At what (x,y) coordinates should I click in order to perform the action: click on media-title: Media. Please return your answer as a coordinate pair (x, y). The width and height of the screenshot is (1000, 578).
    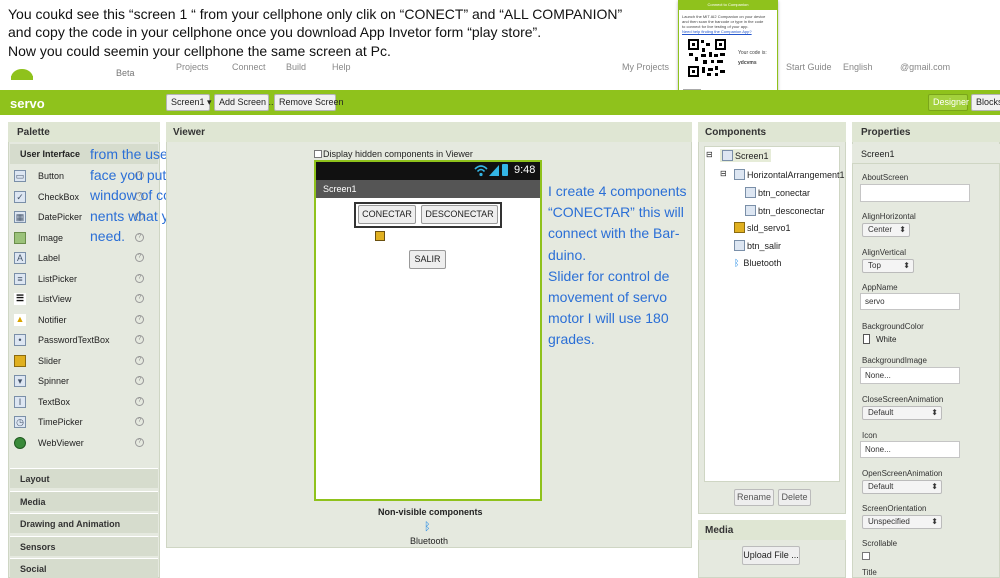
    Looking at the image, I should click on (772, 530).